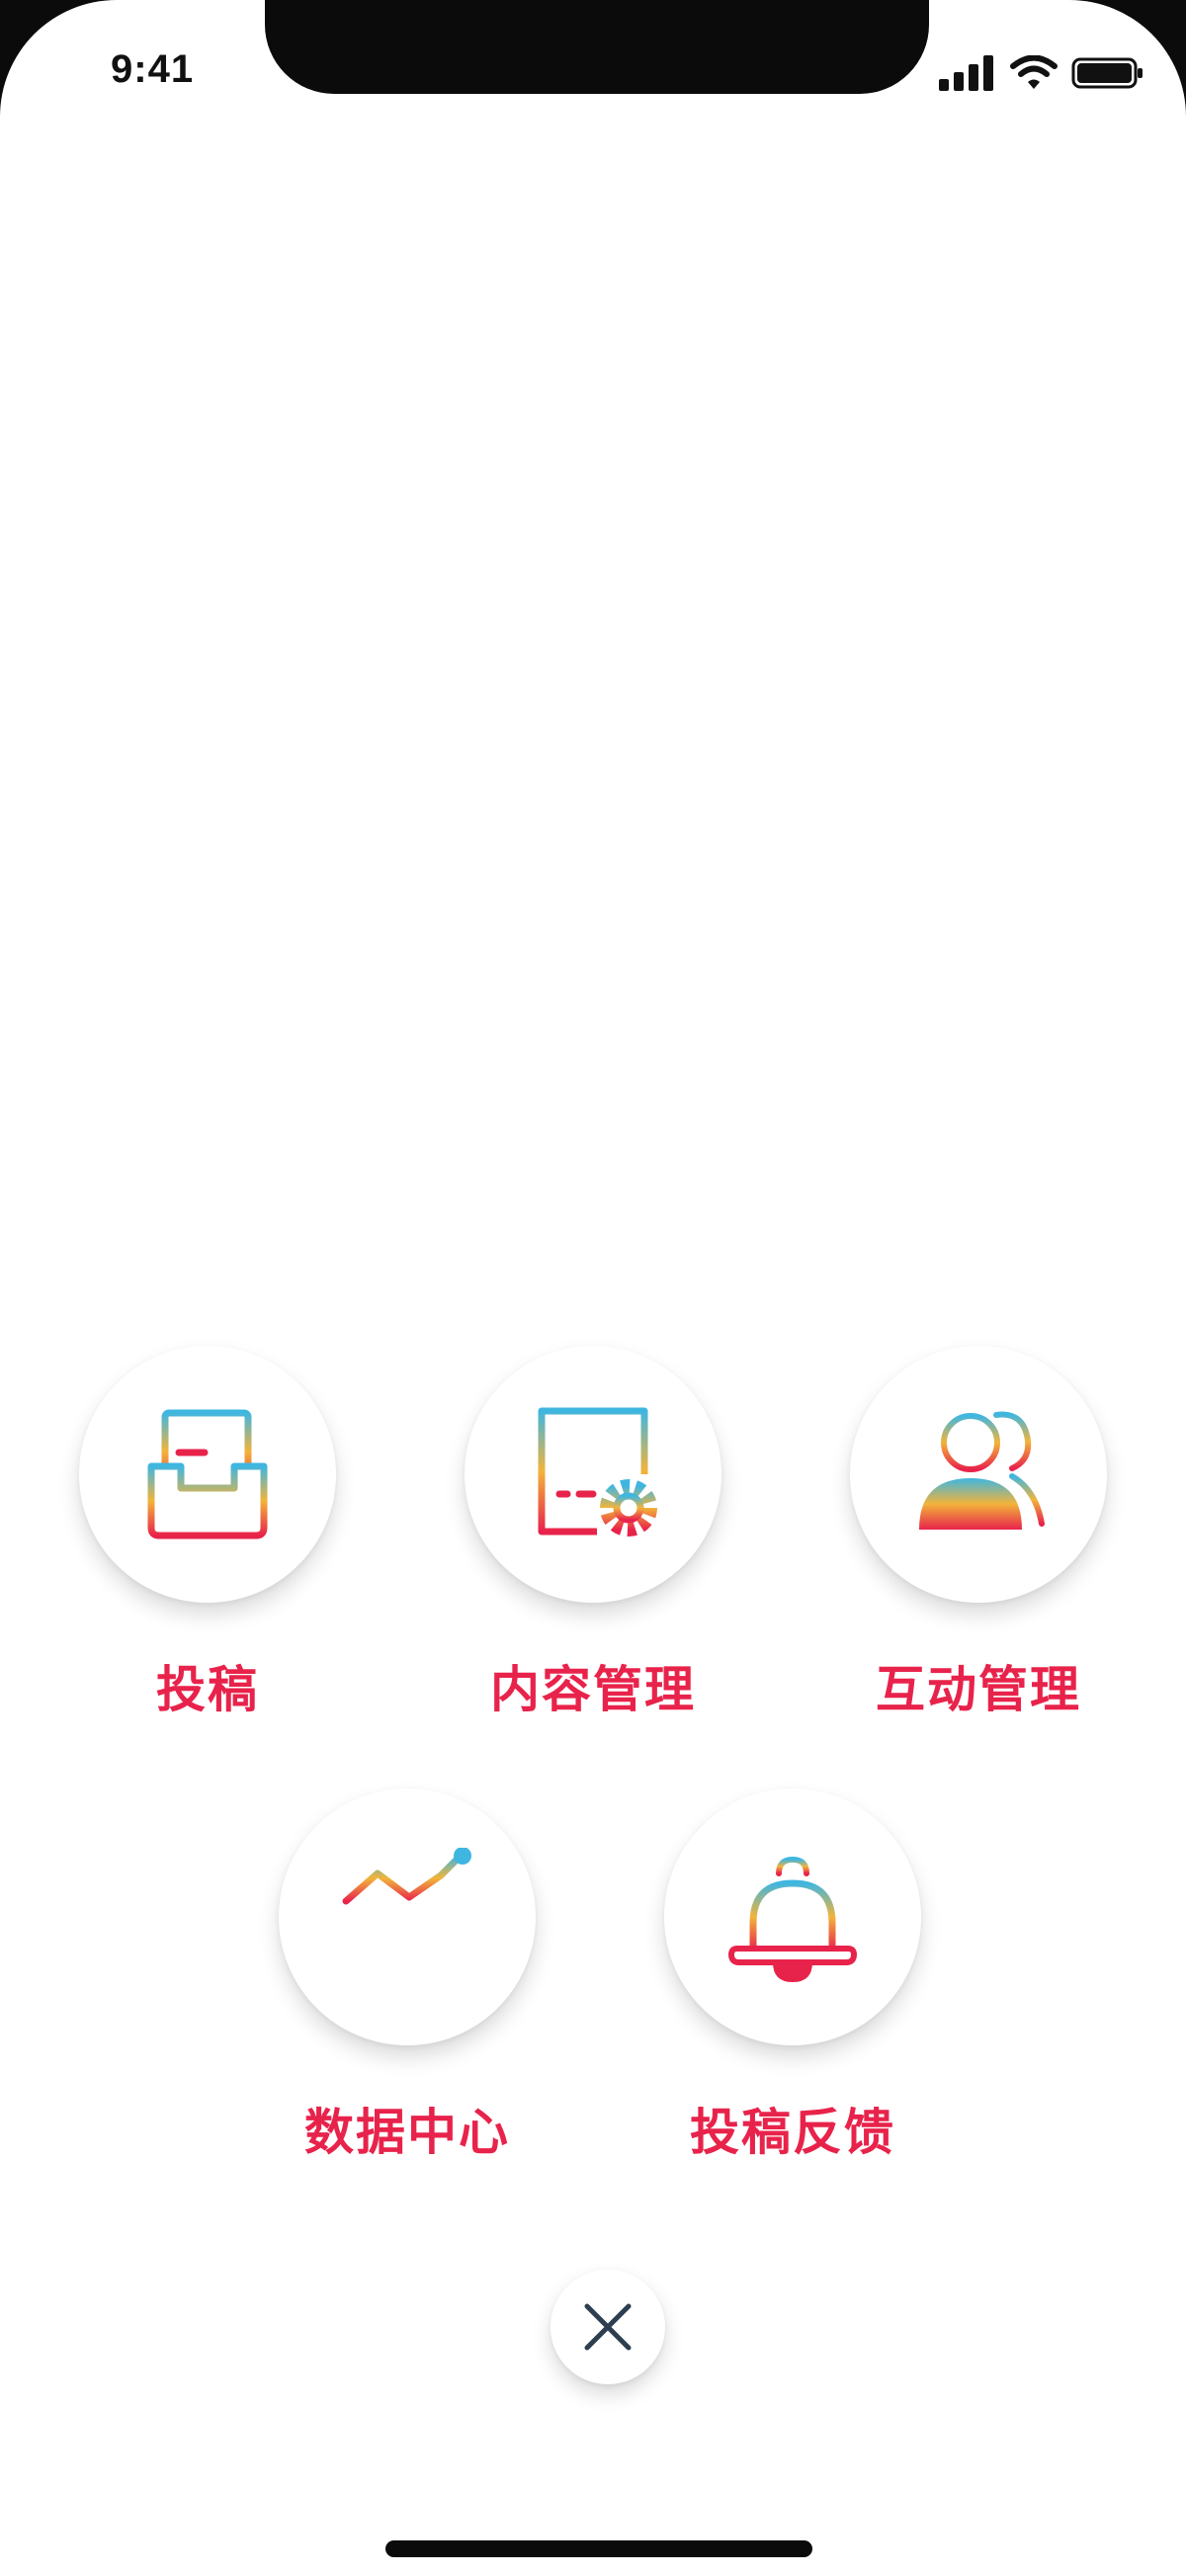 This screenshot has width=1186, height=2576. What do you see at coordinates (593, 1689) in the screenshot?
I see `menu-item-label: 内容管理` at bounding box center [593, 1689].